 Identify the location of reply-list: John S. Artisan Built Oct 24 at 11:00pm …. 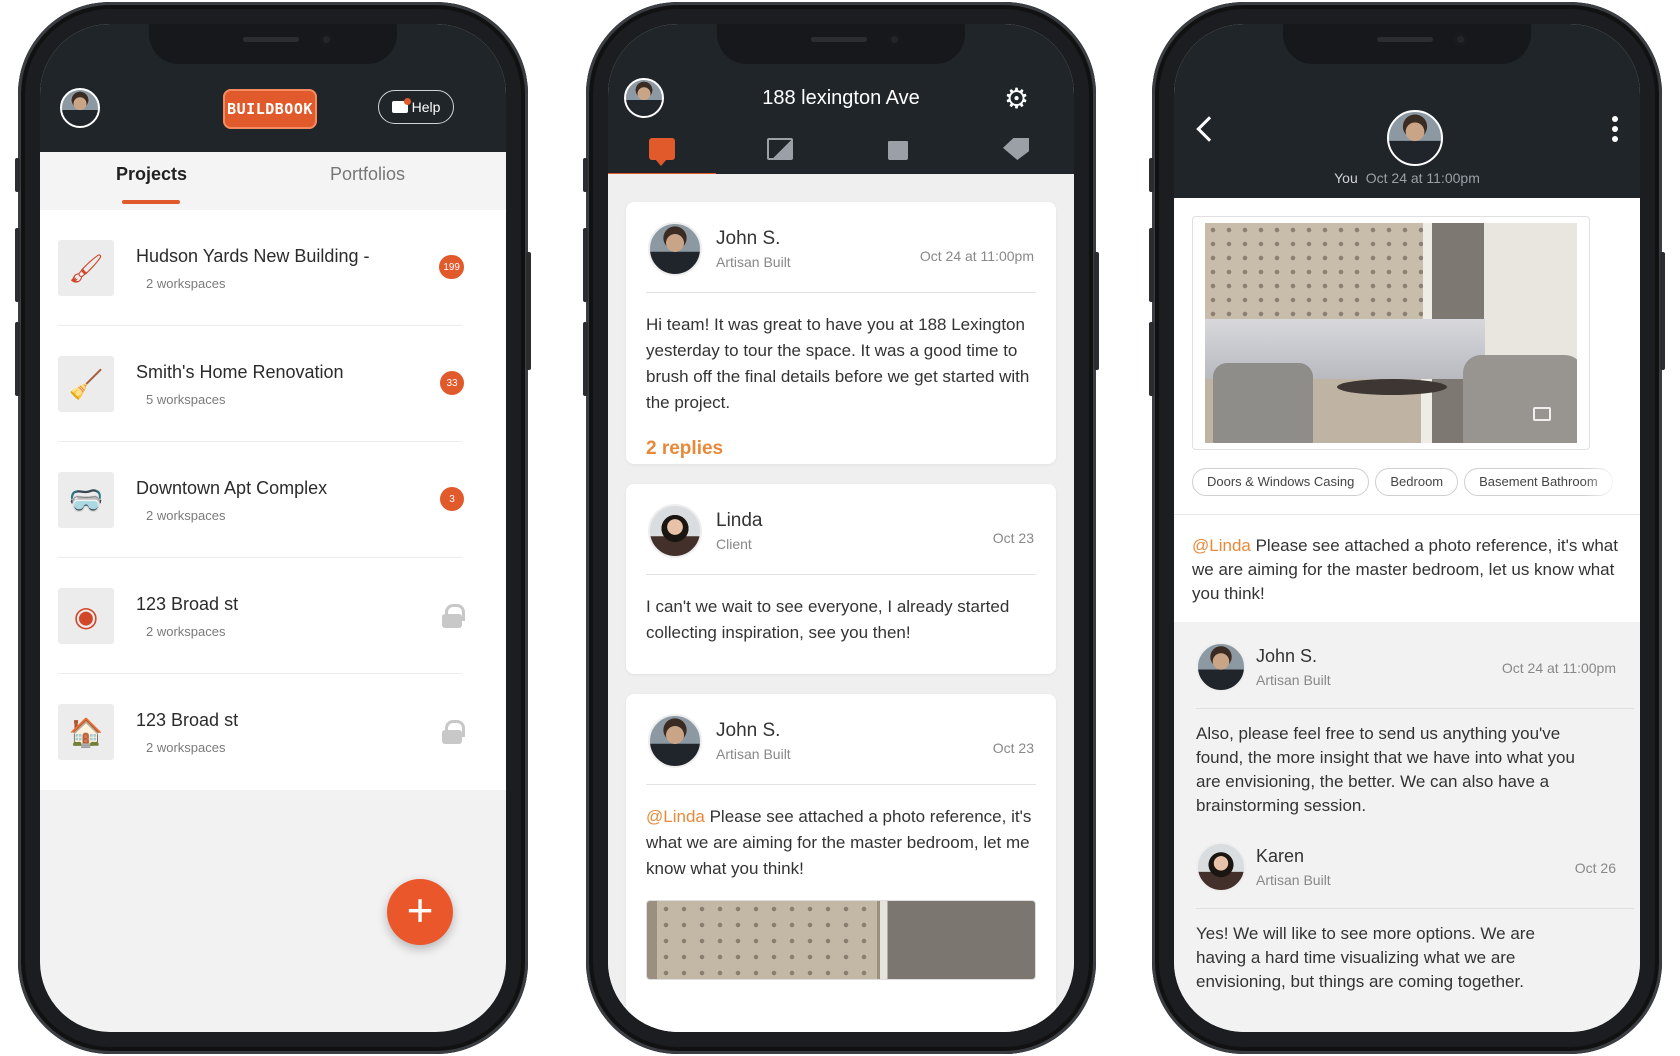
(1407, 827).